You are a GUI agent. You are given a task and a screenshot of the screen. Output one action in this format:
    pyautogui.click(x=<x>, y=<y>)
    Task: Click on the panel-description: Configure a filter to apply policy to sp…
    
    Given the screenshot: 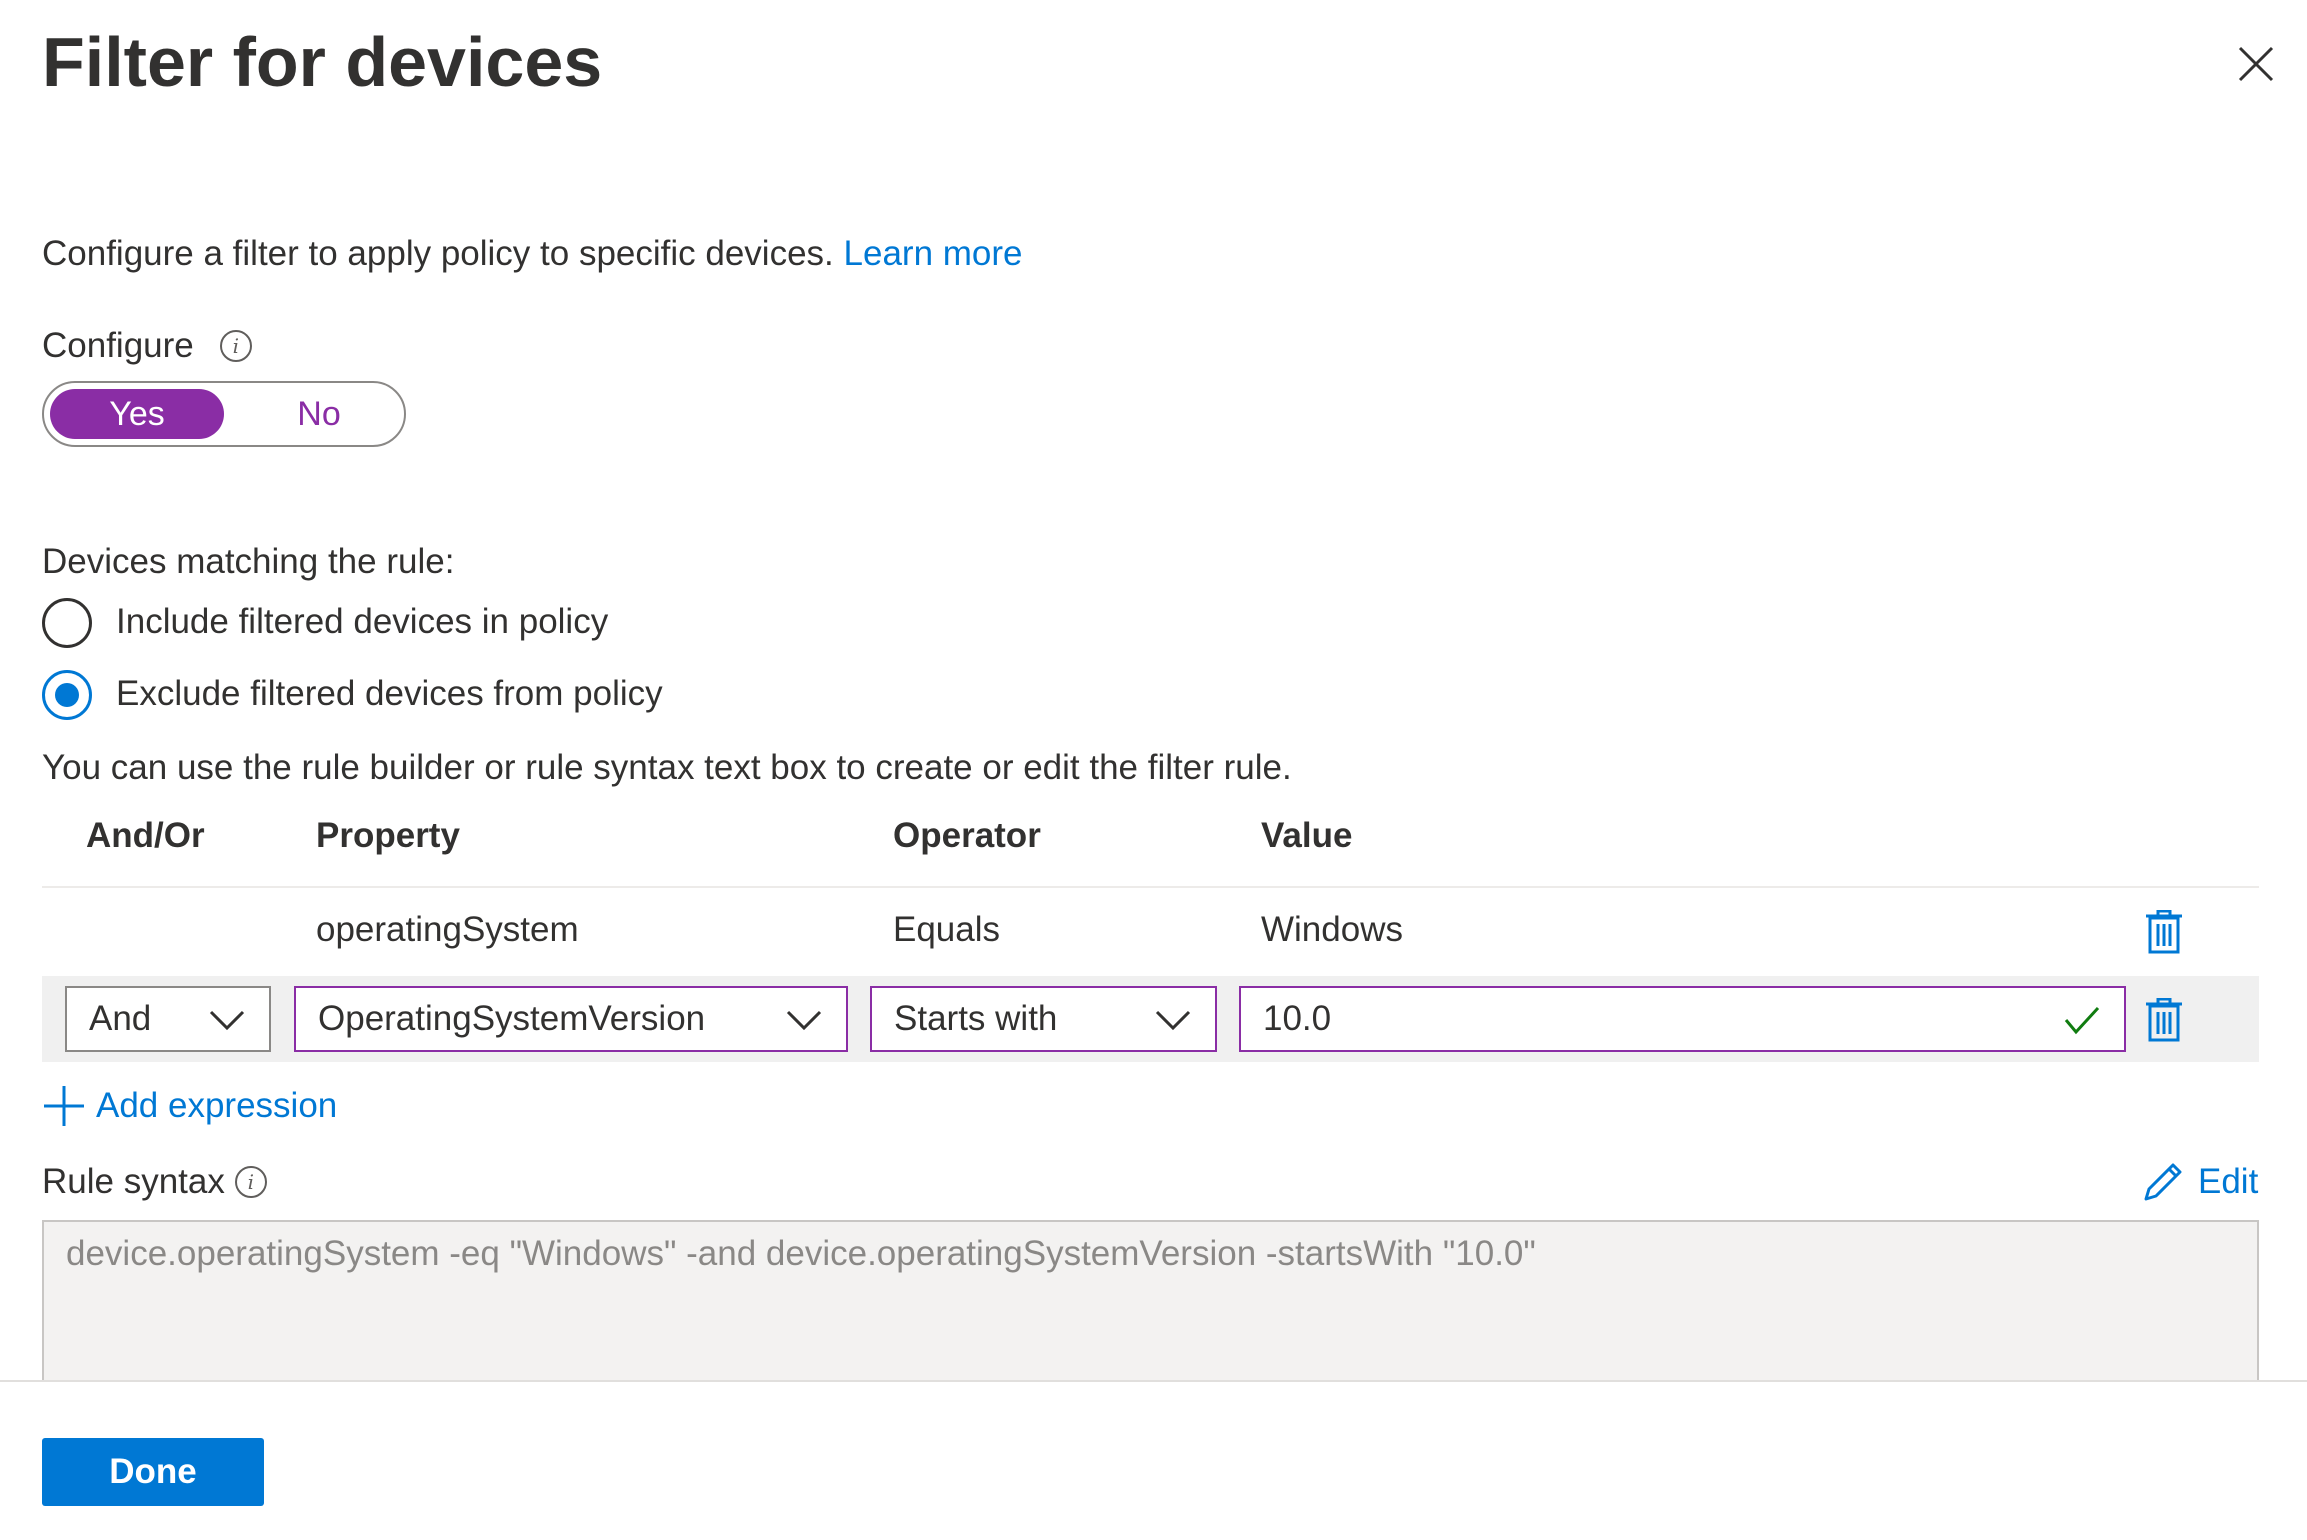 What is the action you would take?
    pyautogui.click(x=532, y=254)
    